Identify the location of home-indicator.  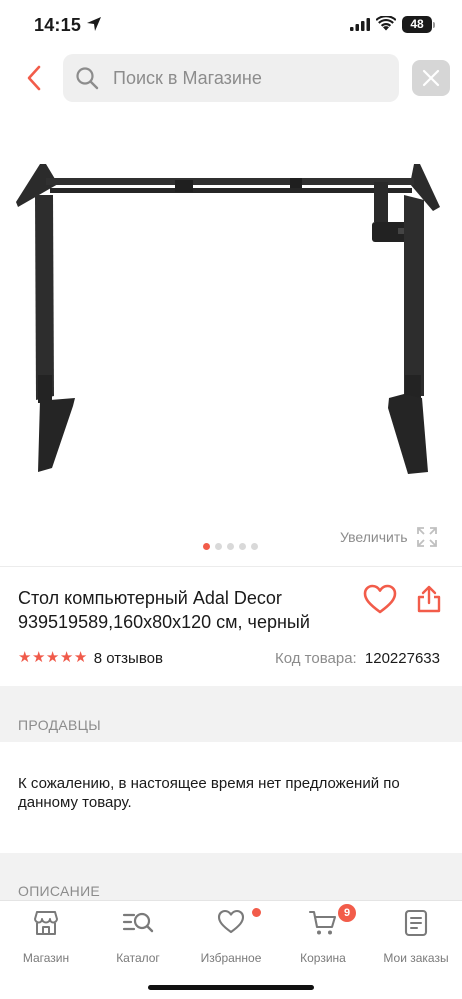
(231, 987).